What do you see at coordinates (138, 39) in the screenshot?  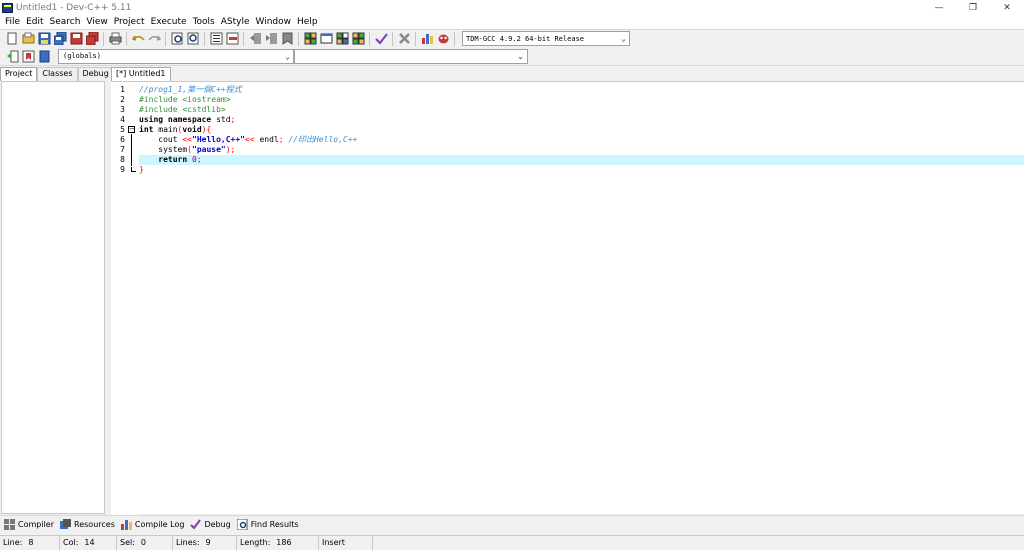 I see `undo-icon` at bounding box center [138, 39].